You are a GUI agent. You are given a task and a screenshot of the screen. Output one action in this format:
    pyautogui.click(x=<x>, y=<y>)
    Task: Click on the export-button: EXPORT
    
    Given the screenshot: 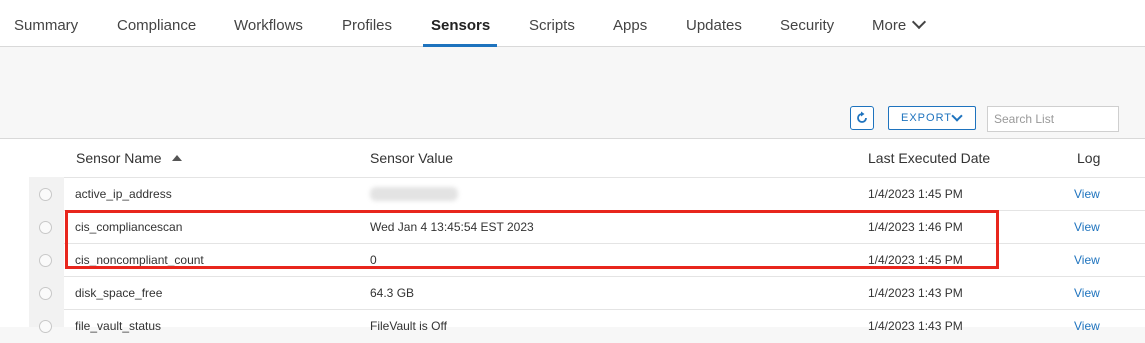 What is the action you would take?
    pyautogui.click(x=932, y=118)
    